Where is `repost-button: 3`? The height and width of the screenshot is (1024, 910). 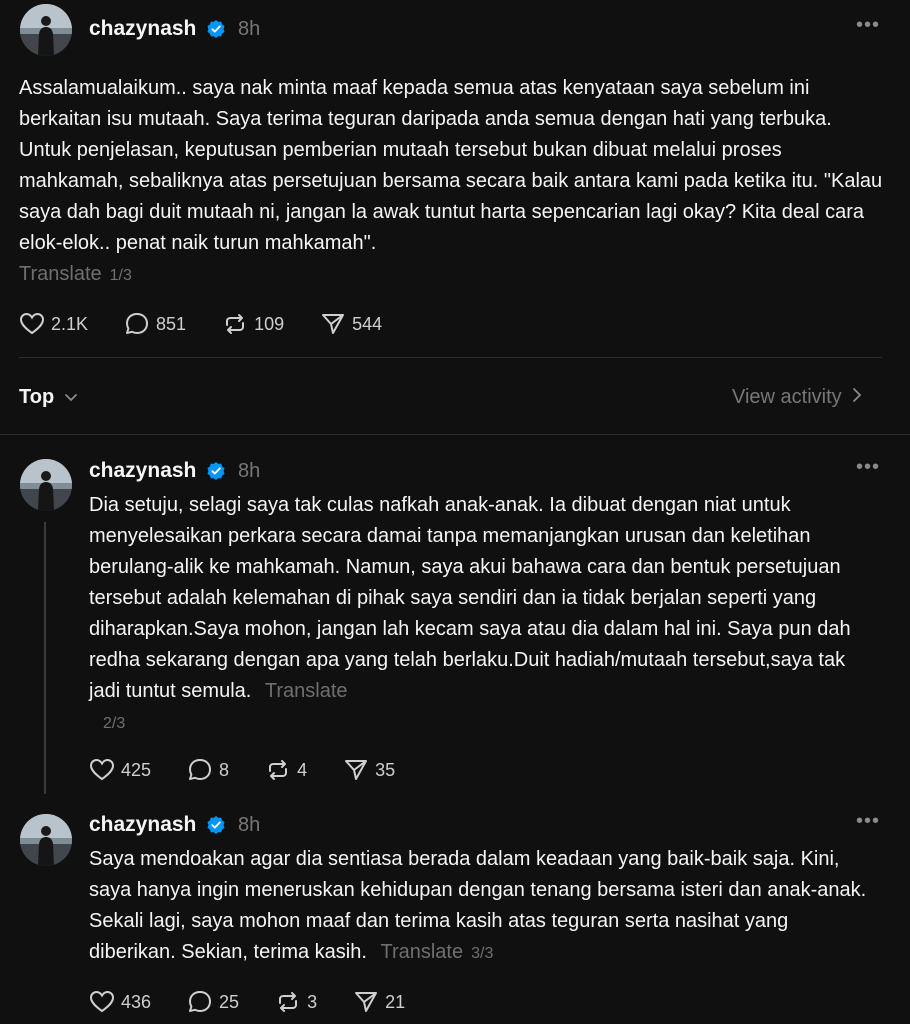 repost-button: 3 is located at coordinates (296, 1002).